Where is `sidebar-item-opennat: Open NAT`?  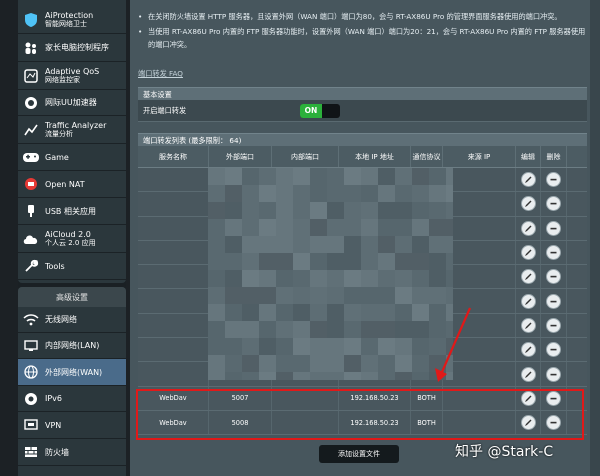
sidebar-item-opennat: Open NAT is located at coordinates (72, 184).